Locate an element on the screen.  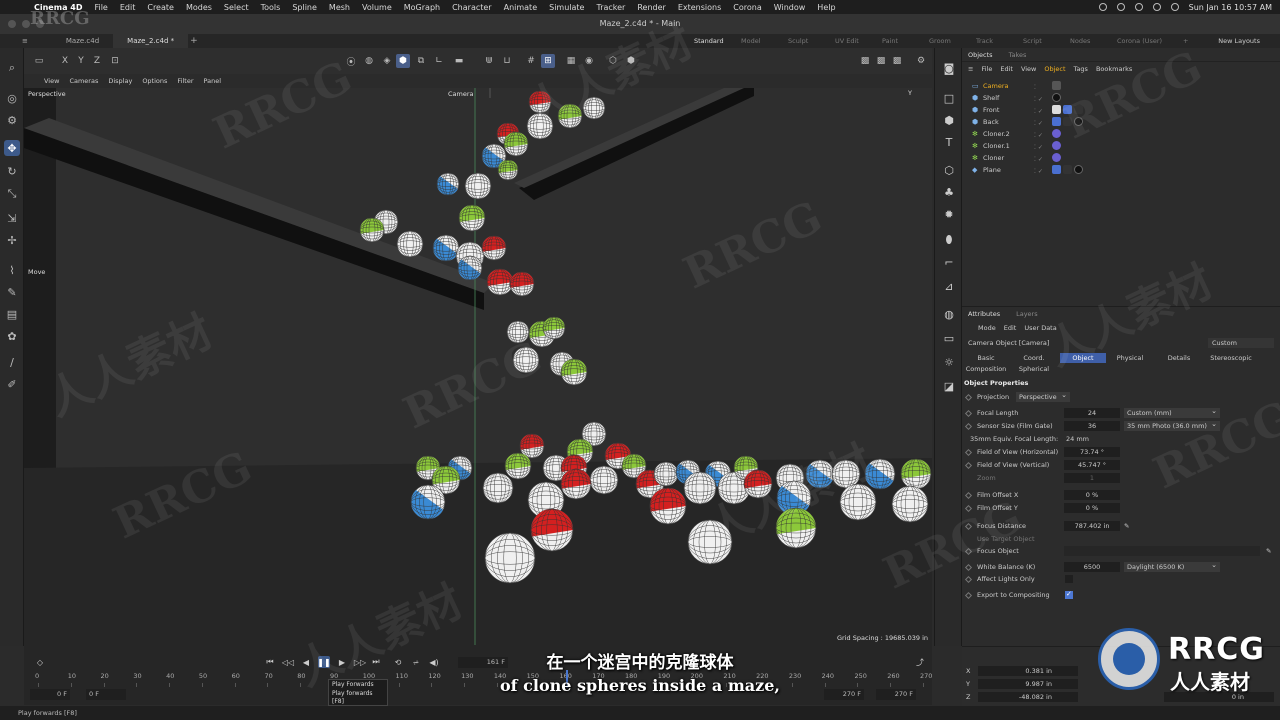
field-icon: ⬮ is located at coordinates (949, 240).